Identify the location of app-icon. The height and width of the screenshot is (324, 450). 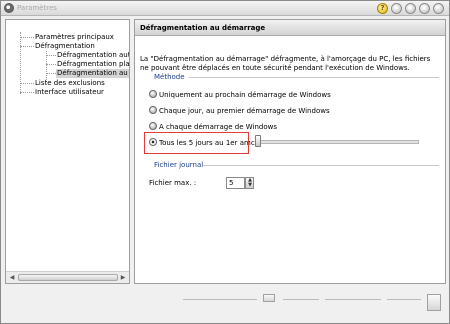
(9, 8).